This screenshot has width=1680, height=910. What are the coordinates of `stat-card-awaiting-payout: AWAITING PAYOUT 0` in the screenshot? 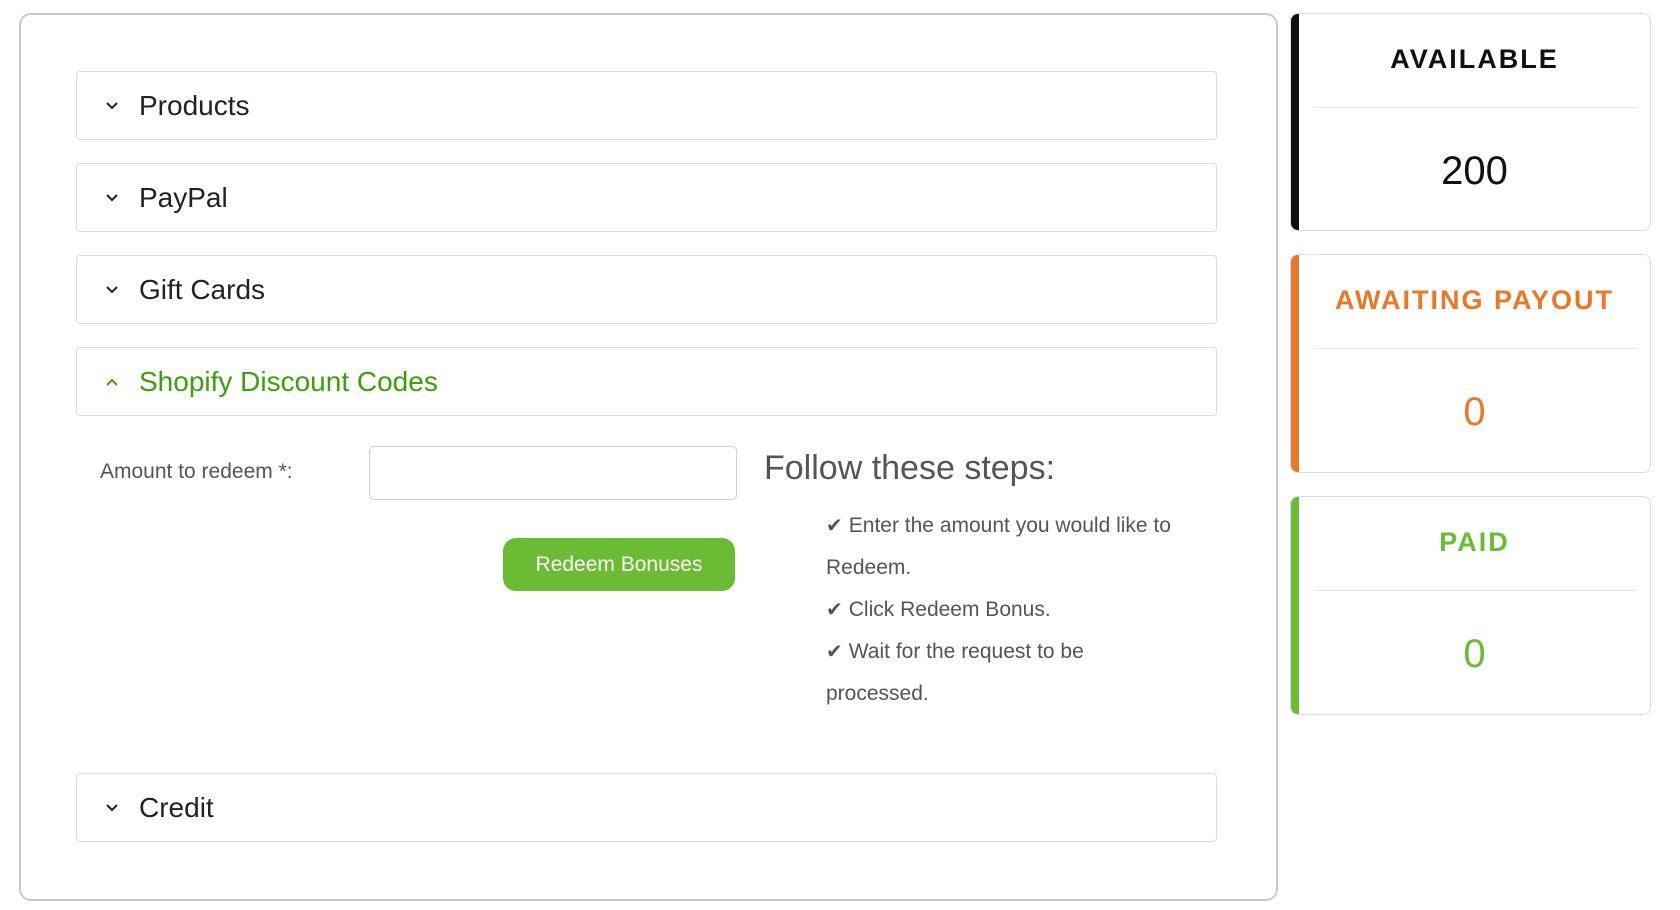 It's located at (1470, 363).